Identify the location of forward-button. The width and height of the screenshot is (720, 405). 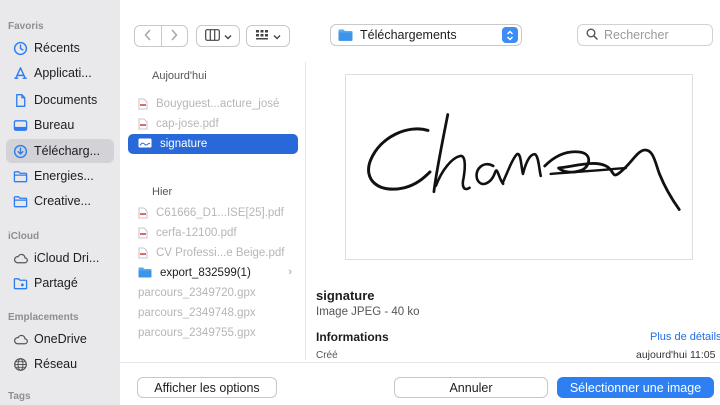
(174, 36).